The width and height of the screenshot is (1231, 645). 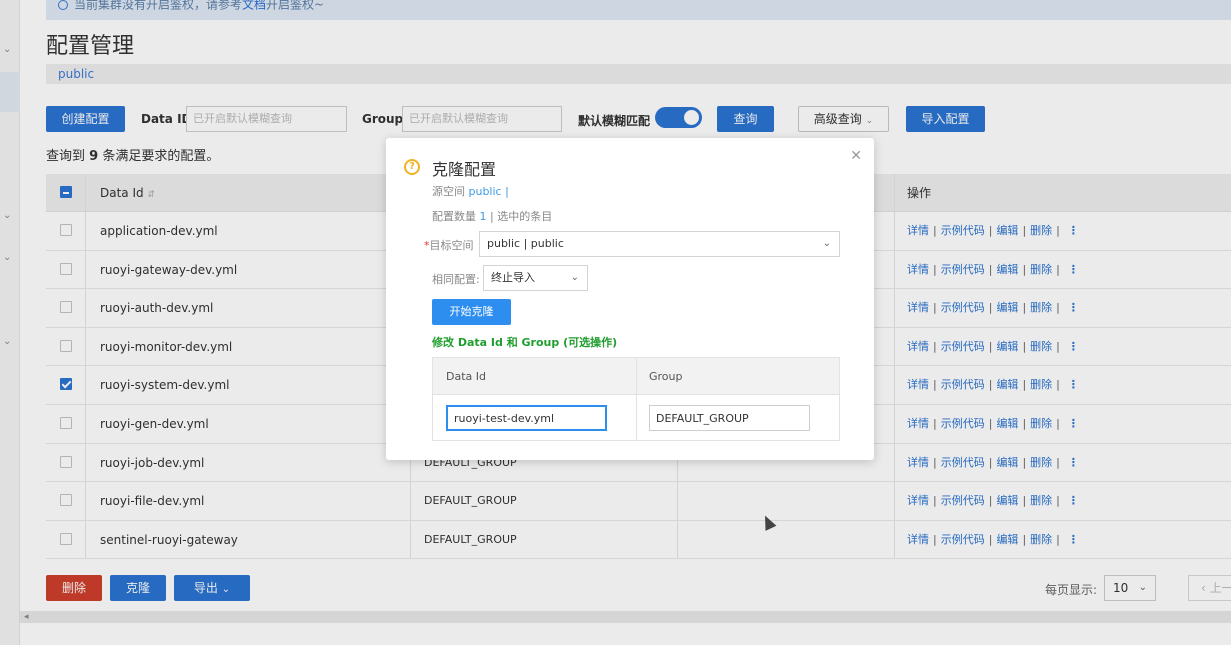 I want to click on target-label-text: 目标空间, so click(x=451, y=245).